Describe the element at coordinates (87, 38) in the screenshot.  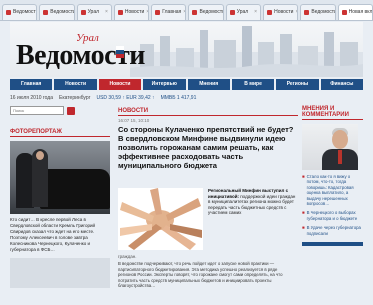
I see `site-logo-region: Урал` at that location.